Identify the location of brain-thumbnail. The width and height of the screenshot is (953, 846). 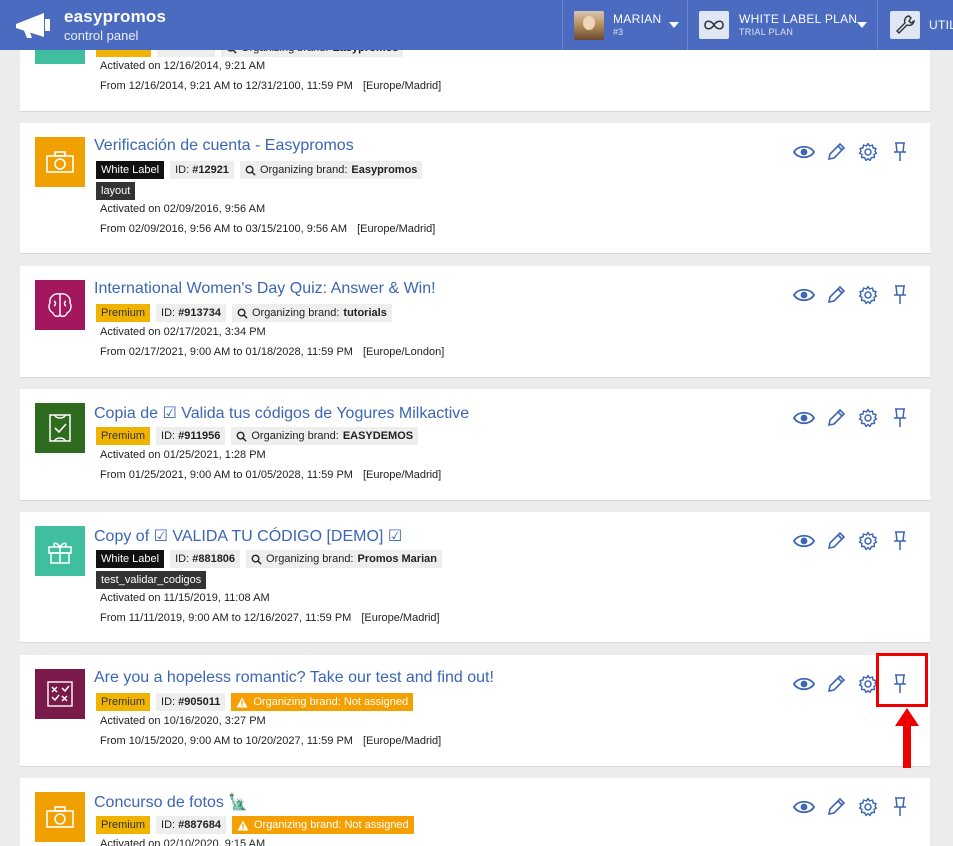
(60, 305).